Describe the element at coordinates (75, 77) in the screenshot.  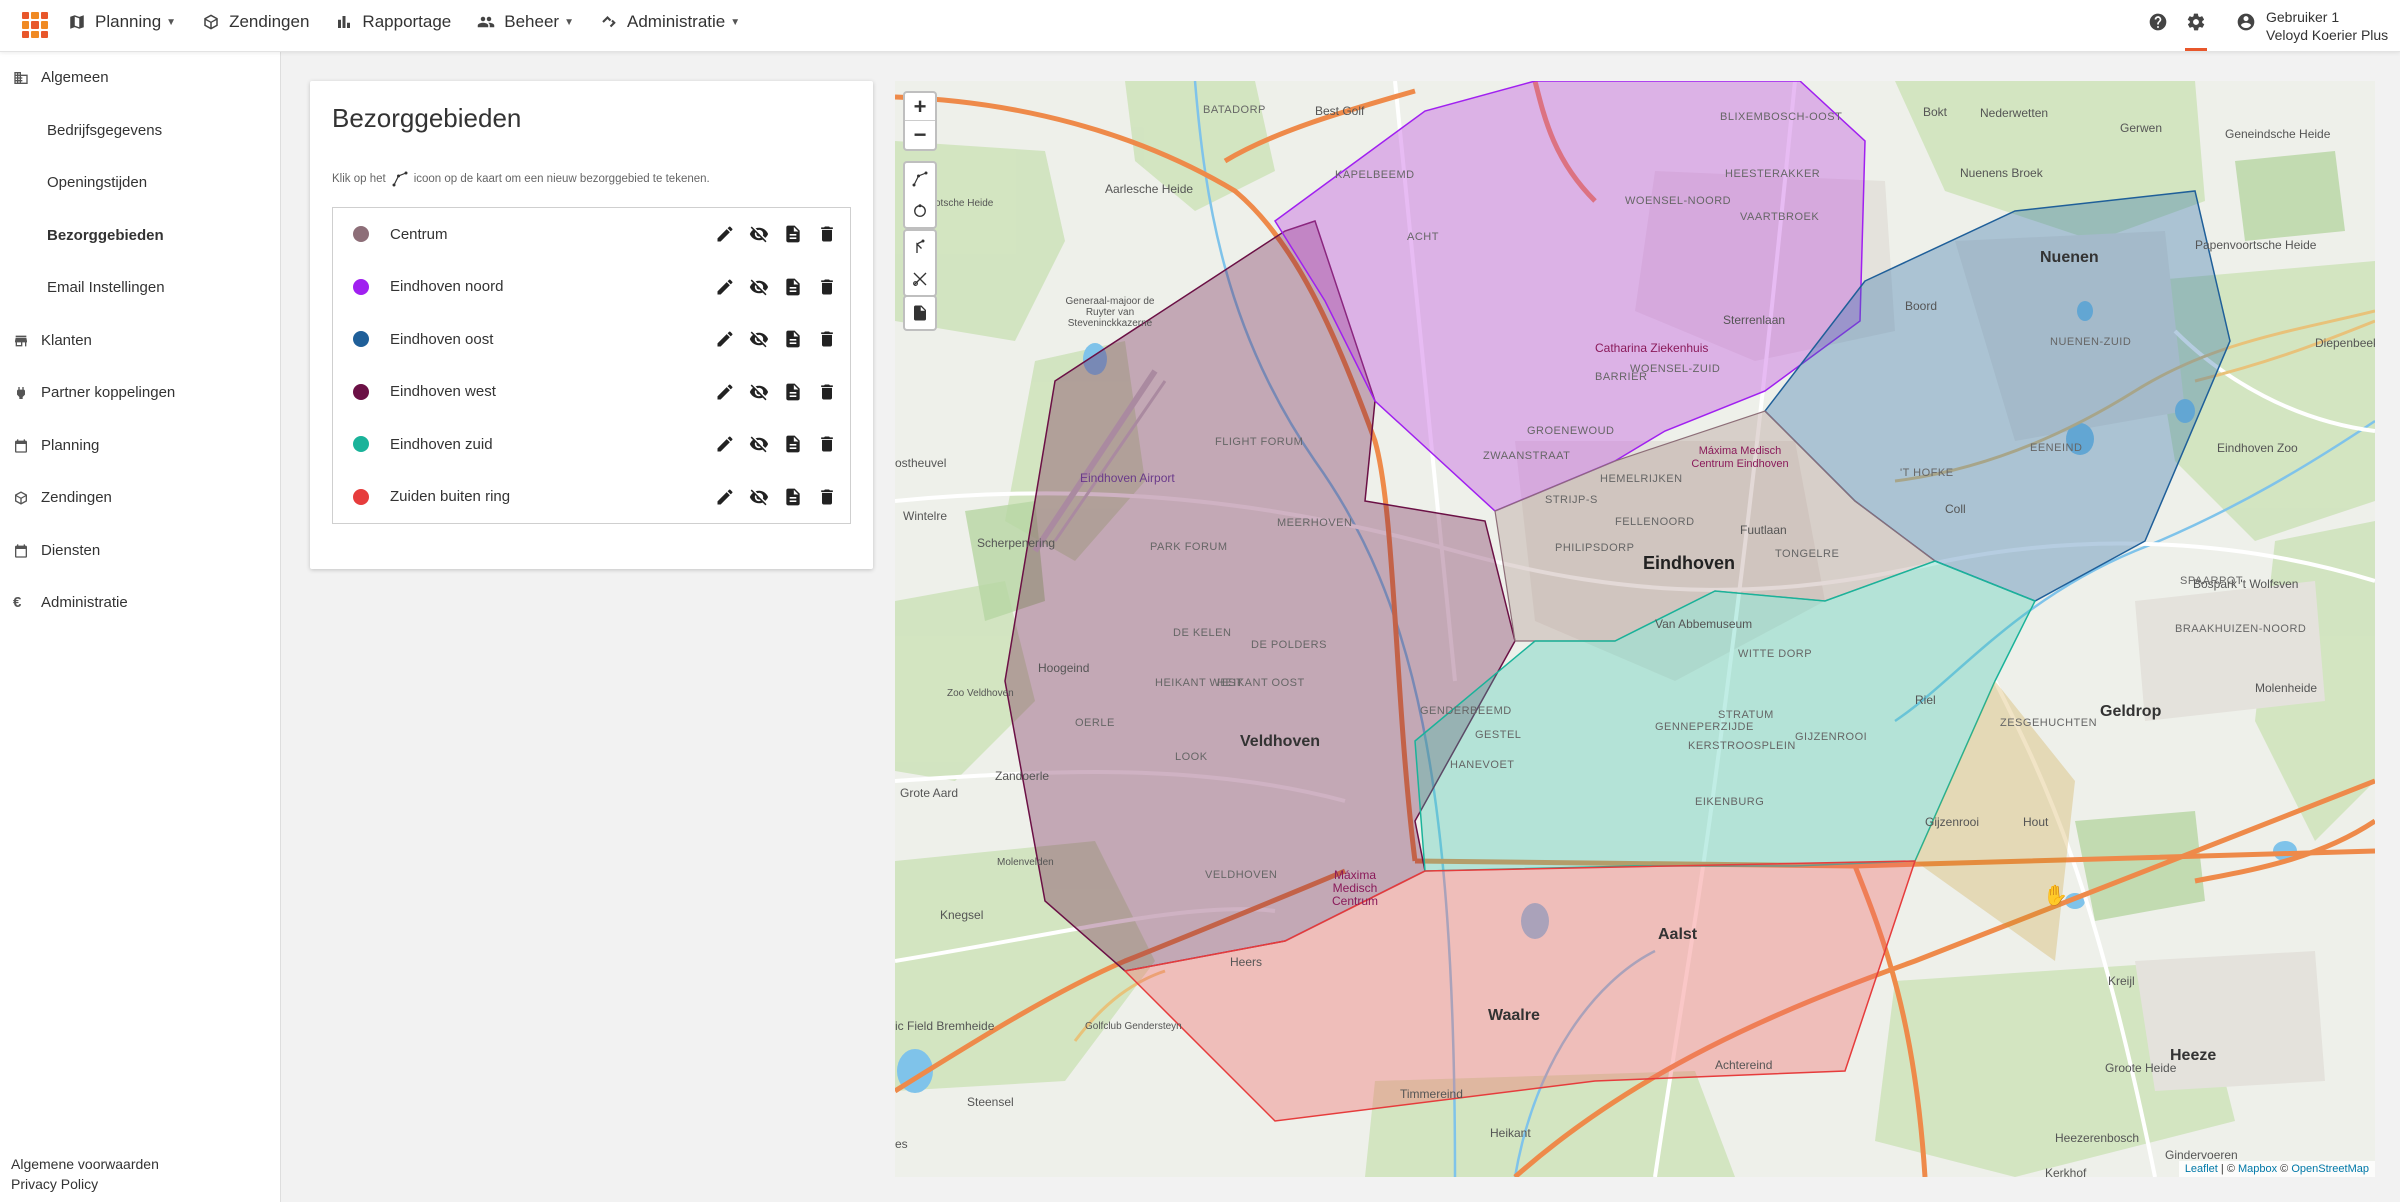
I see `sidebar-item-label: Algemeen` at that location.